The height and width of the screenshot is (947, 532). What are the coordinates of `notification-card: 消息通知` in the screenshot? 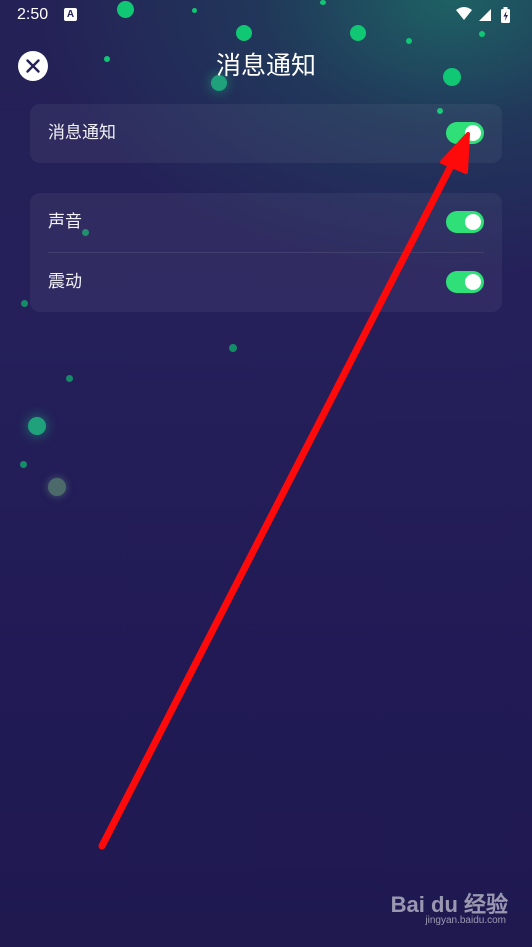 It's located at (266, 133).